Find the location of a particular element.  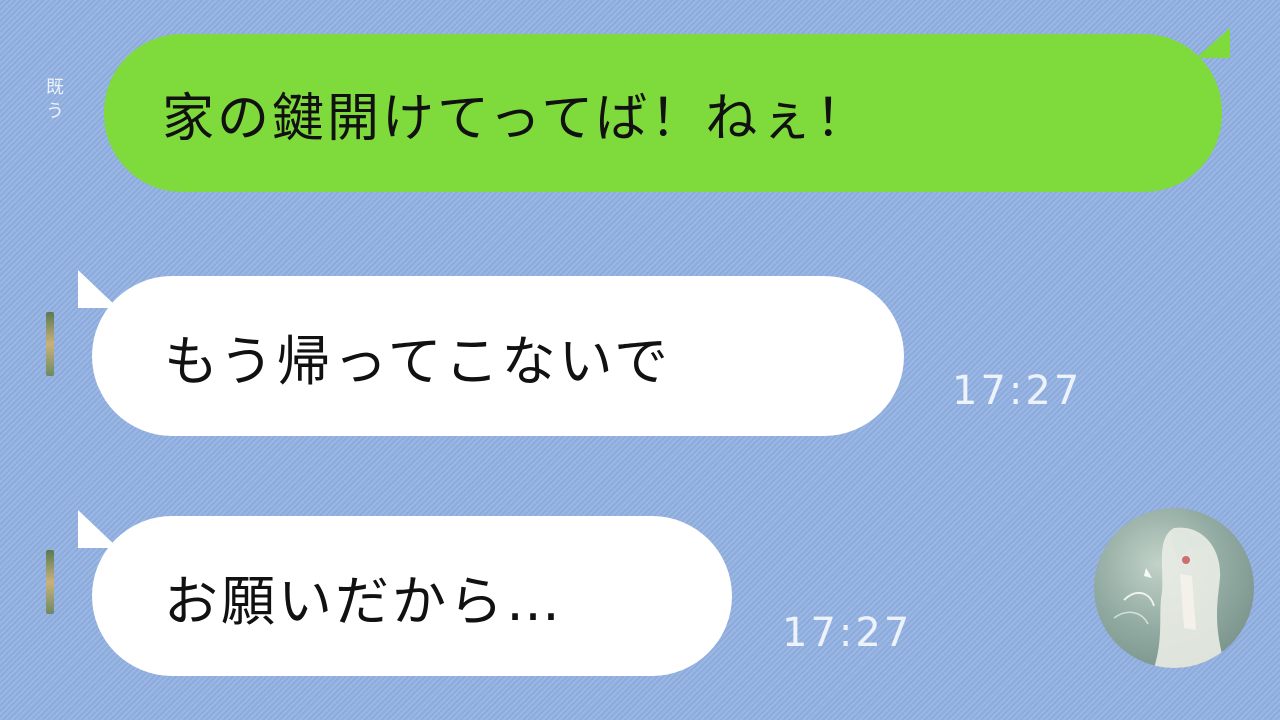

avatar-illustration is located at coordinates (1169, 597).